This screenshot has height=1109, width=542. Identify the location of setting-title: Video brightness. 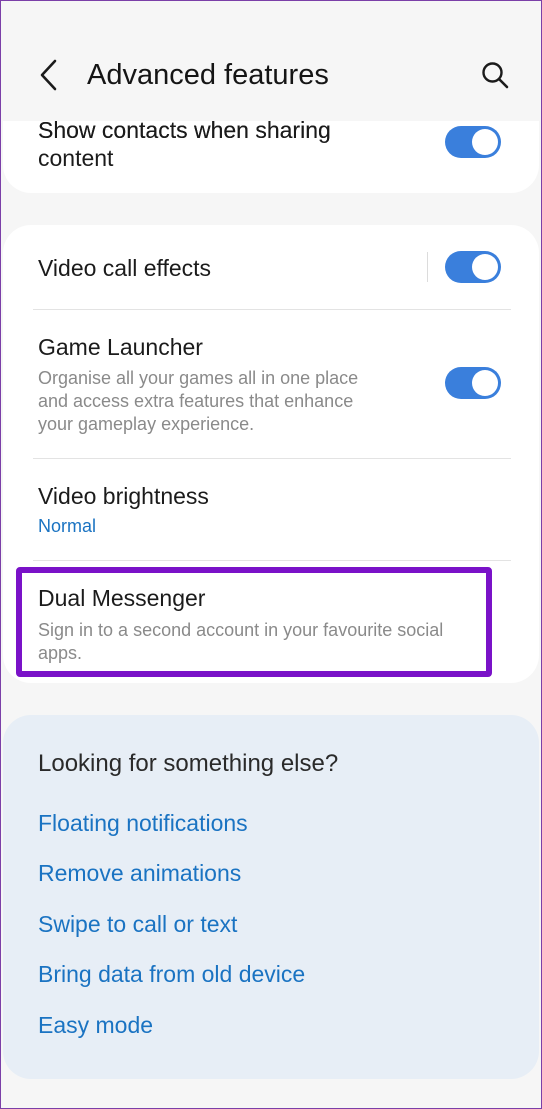
(123, 496).